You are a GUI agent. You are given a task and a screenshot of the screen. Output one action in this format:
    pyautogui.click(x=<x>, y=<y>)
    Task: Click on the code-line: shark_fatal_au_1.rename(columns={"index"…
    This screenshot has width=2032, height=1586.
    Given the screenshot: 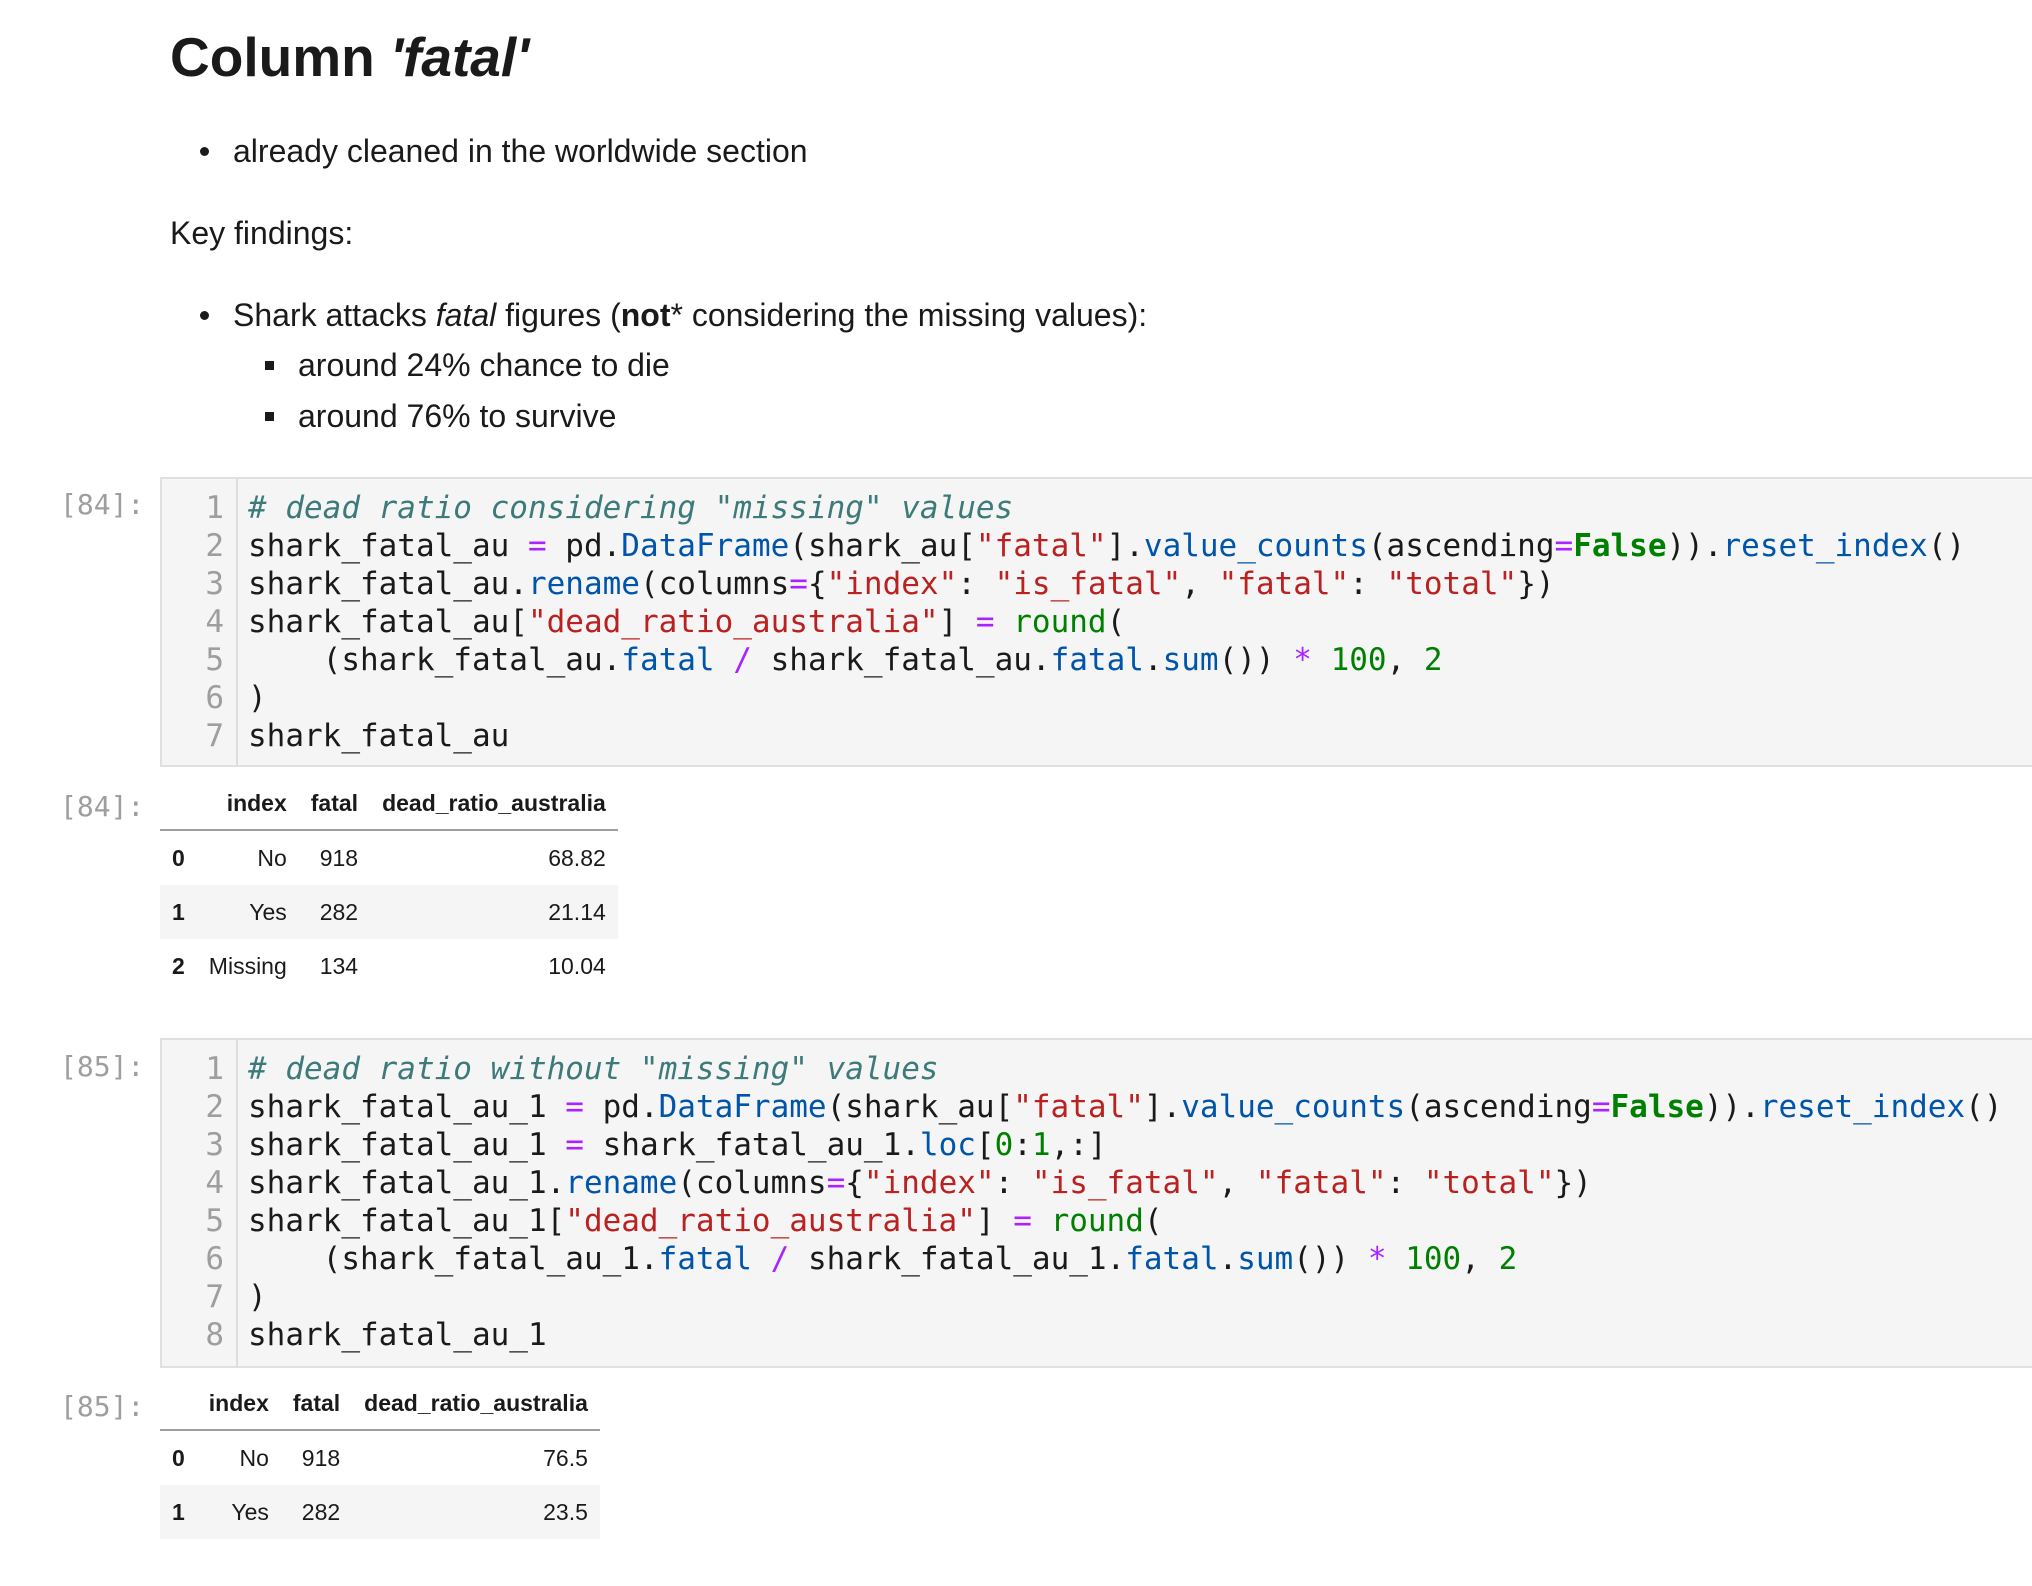 What is the action you would take?
    pyautogui.click(x=920, y=1183)
    